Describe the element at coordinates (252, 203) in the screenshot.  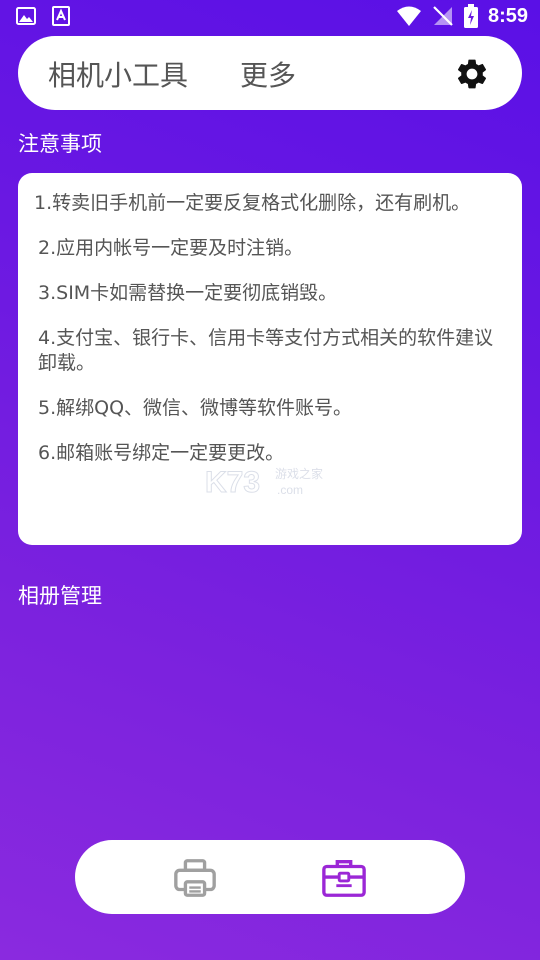
I see `note-item-1: 1.转卖旧手机前一定要反复格式化删除，还有刷机。` at that location.